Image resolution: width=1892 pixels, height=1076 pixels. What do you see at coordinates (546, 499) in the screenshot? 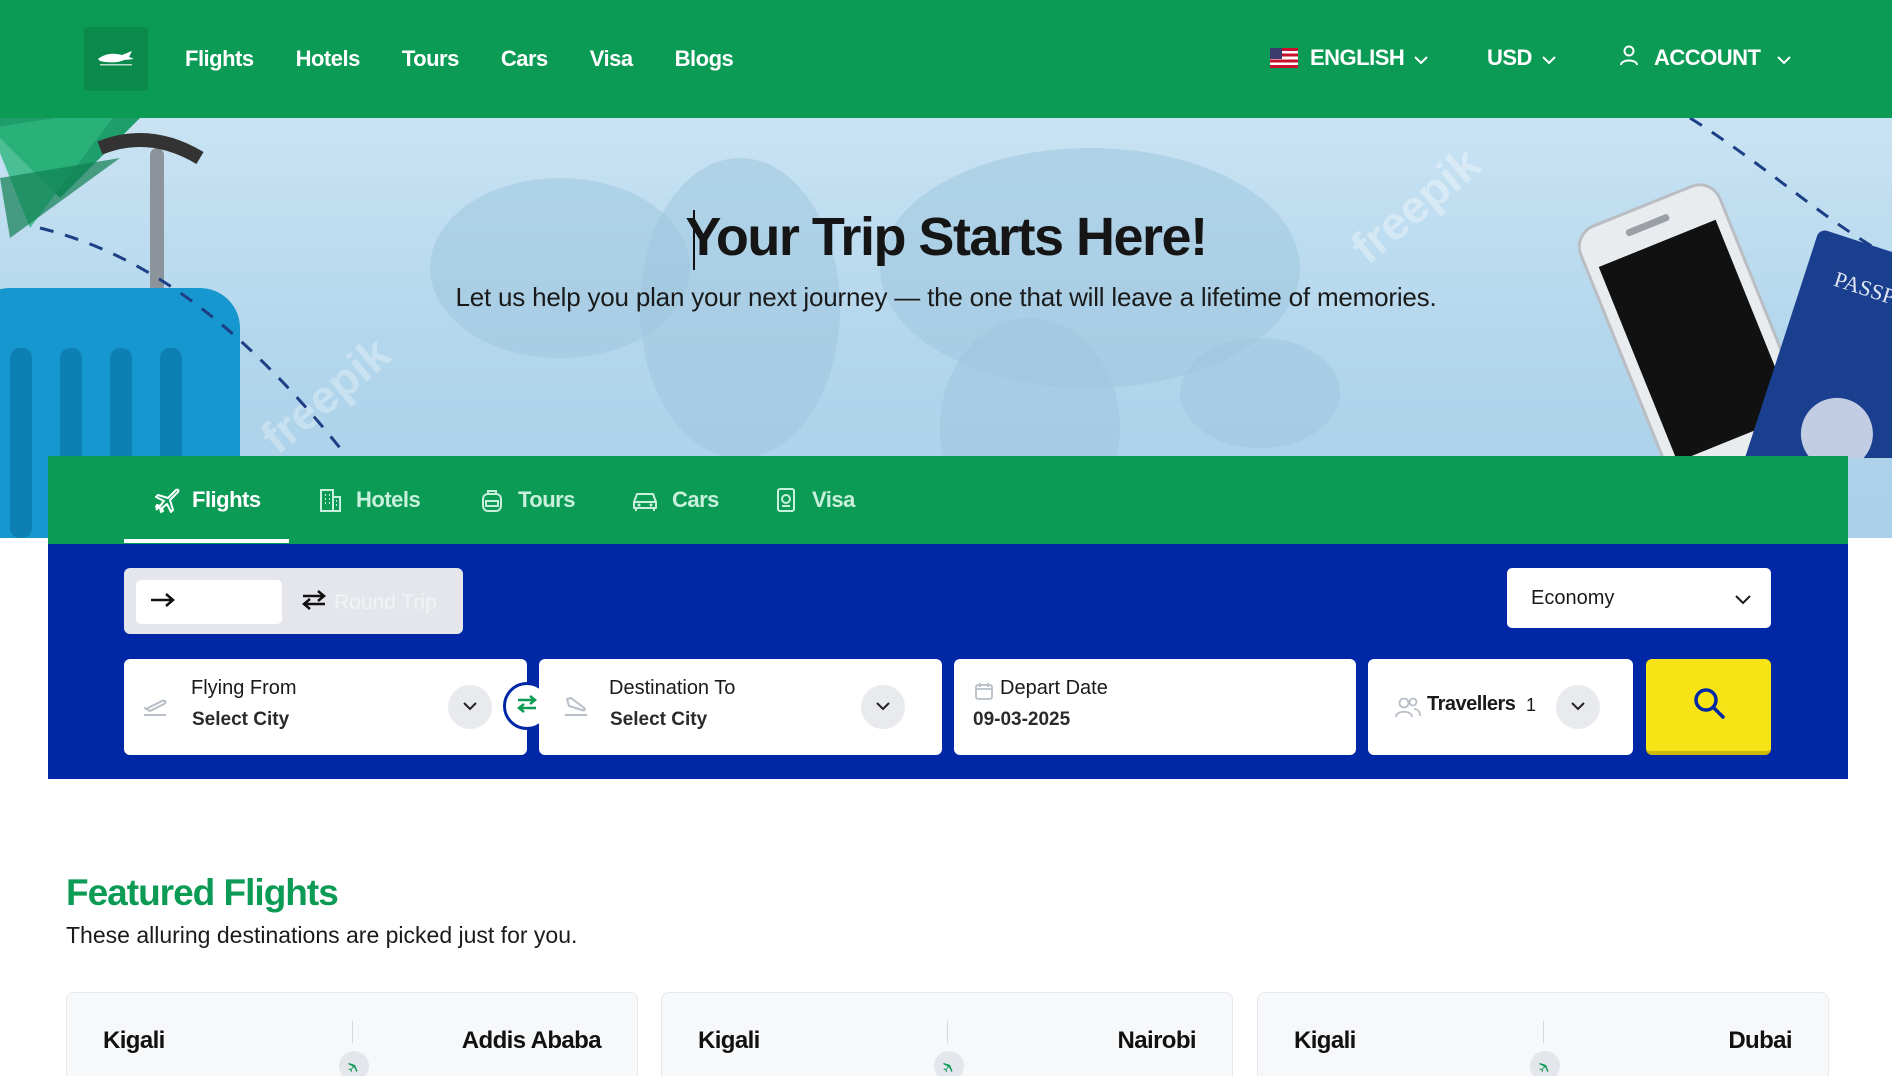
I see `tab-label: Tours` at bounding box center [546, 499].